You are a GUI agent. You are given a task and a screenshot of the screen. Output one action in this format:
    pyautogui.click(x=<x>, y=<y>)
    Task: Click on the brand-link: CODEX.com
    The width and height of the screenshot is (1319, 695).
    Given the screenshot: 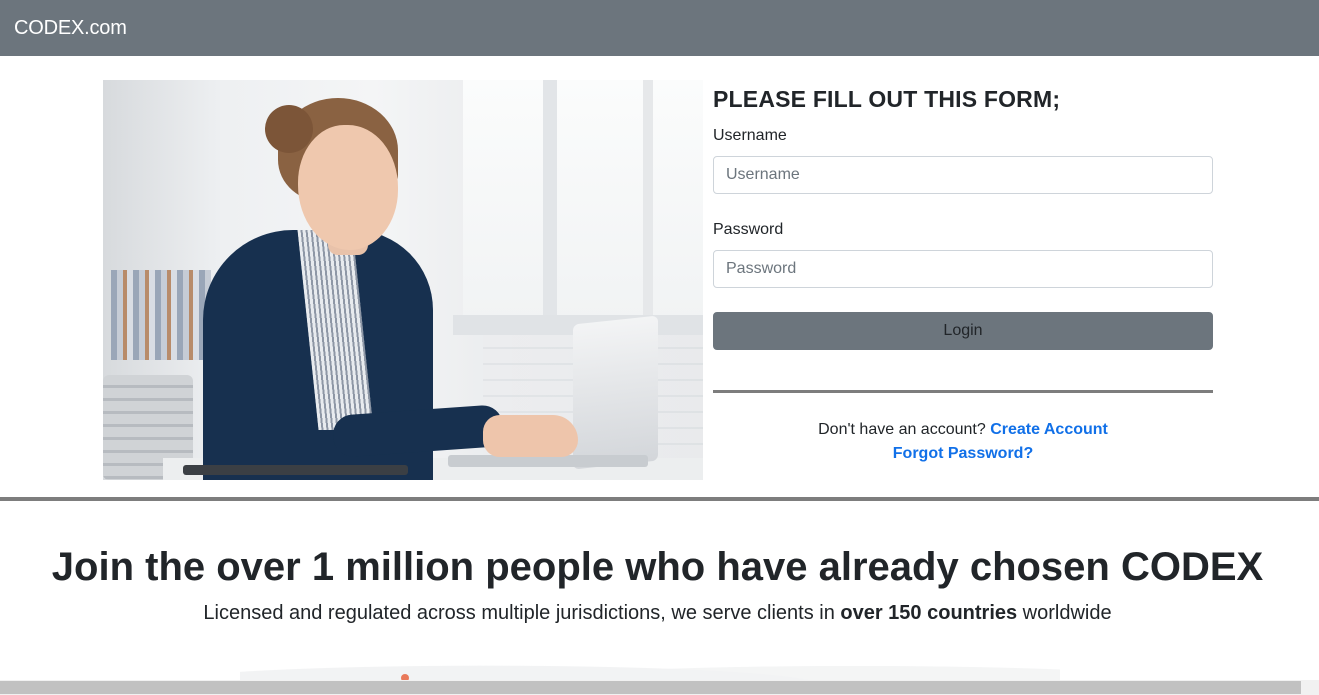 What is the action you would take?
    pyautogui.click(x=70, y=28)
    